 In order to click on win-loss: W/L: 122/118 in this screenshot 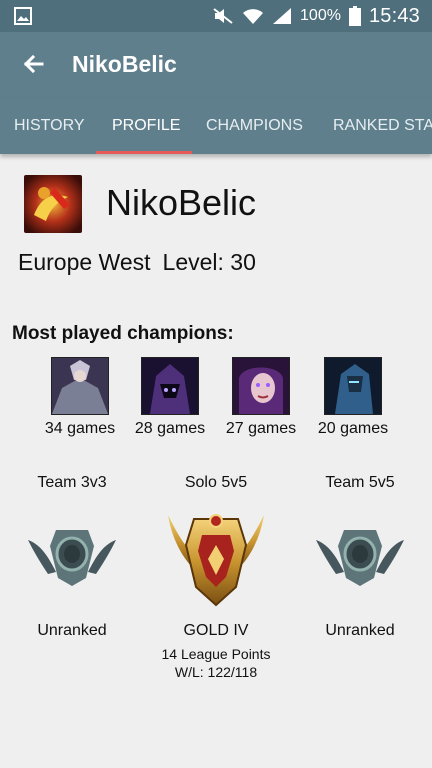, I will do `click(216, 672)`.